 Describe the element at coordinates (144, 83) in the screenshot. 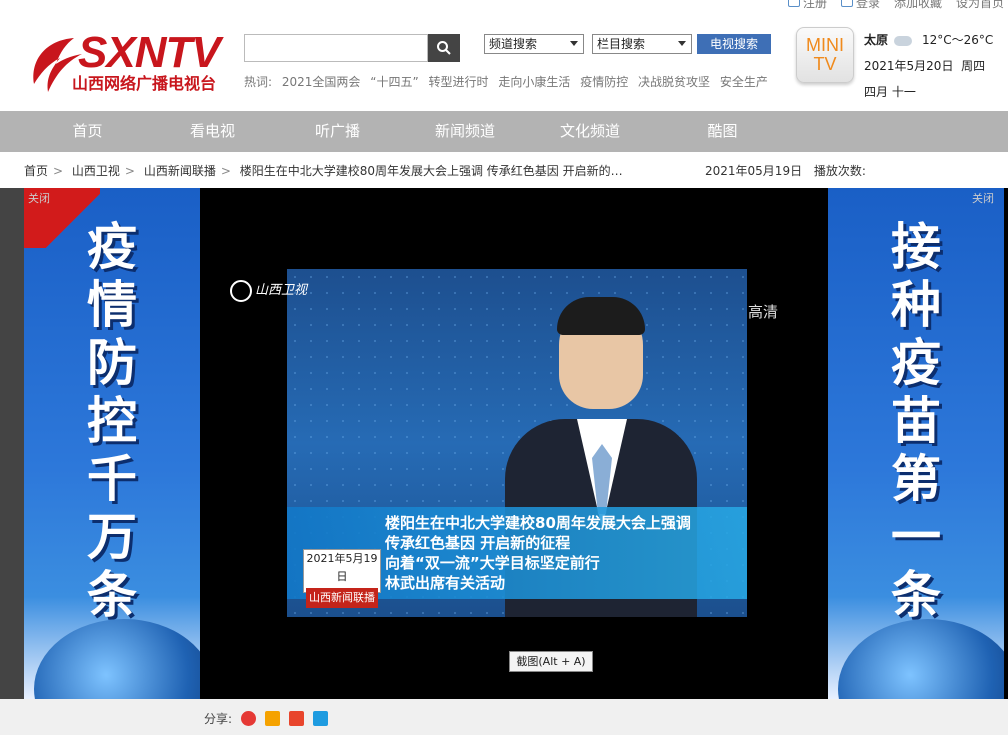

I see `logo-subtitle: 山西网络广播电视台` at that location.